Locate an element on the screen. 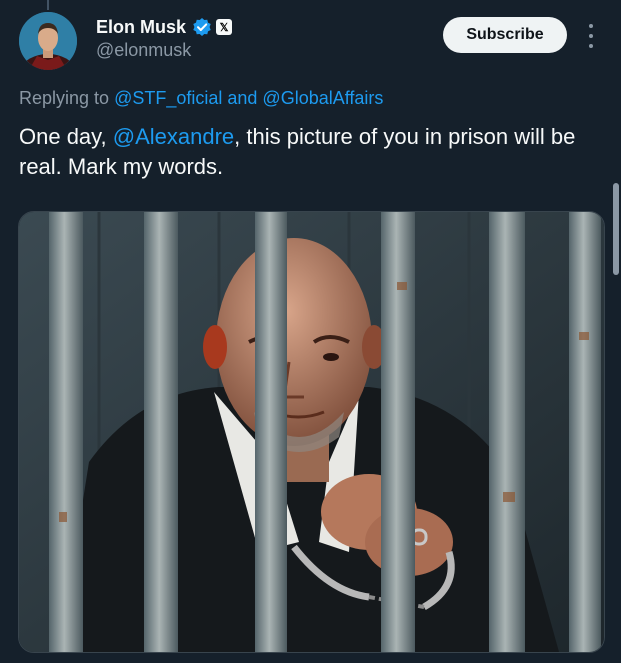 This screenshot has width=621, height=663. author-display-name: Elon Musk is located at coordinates (141, 27).